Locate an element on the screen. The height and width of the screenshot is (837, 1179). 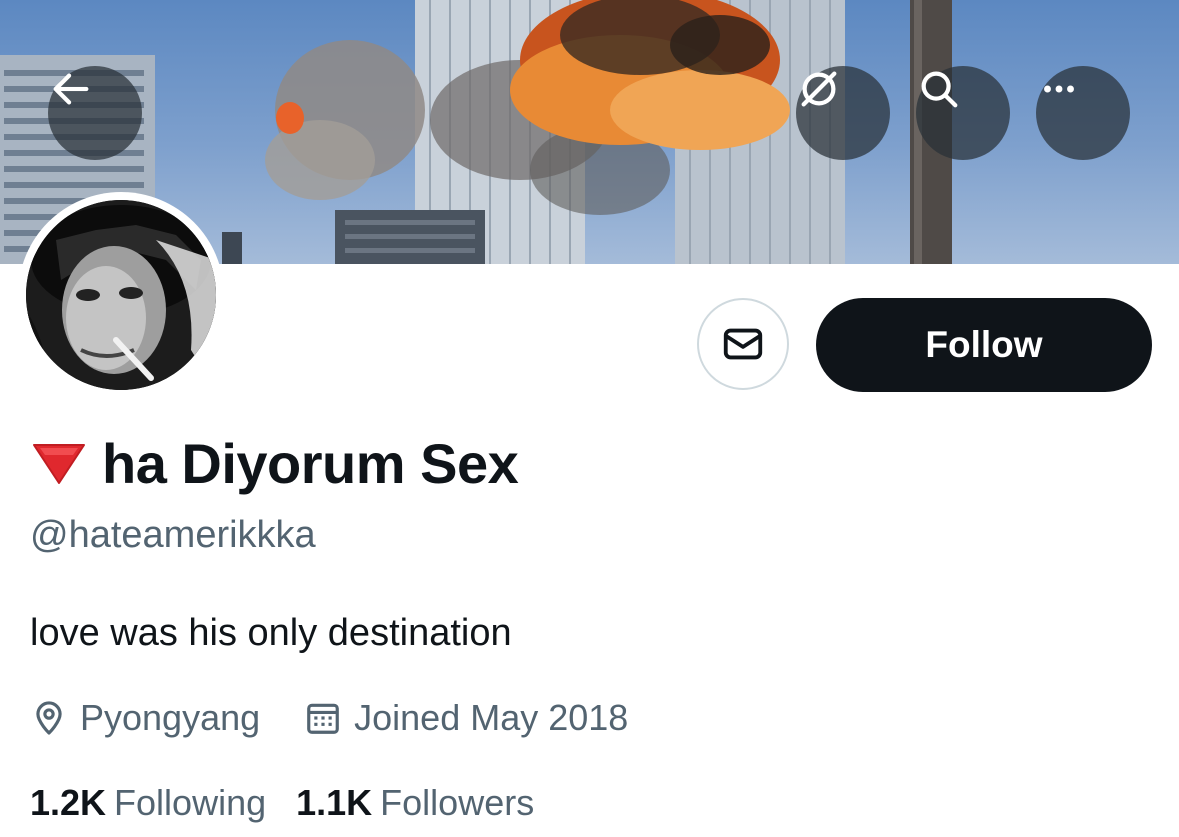
join-date: Joined May 2018 is located at coordinates (466, 718).